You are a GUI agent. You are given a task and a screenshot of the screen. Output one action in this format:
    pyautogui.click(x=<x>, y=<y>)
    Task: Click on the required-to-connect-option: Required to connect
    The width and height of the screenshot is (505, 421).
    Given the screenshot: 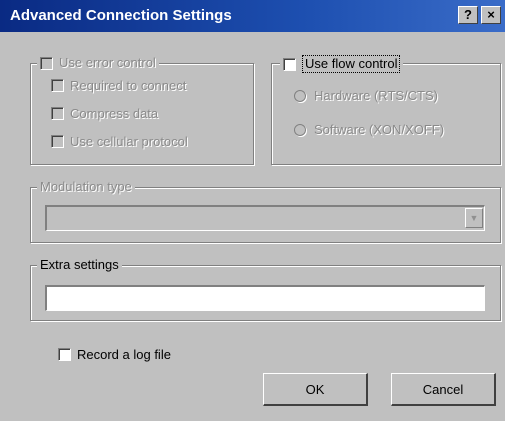 What is the action you would take?
    pyautogui.click(x=118, y=85)
    